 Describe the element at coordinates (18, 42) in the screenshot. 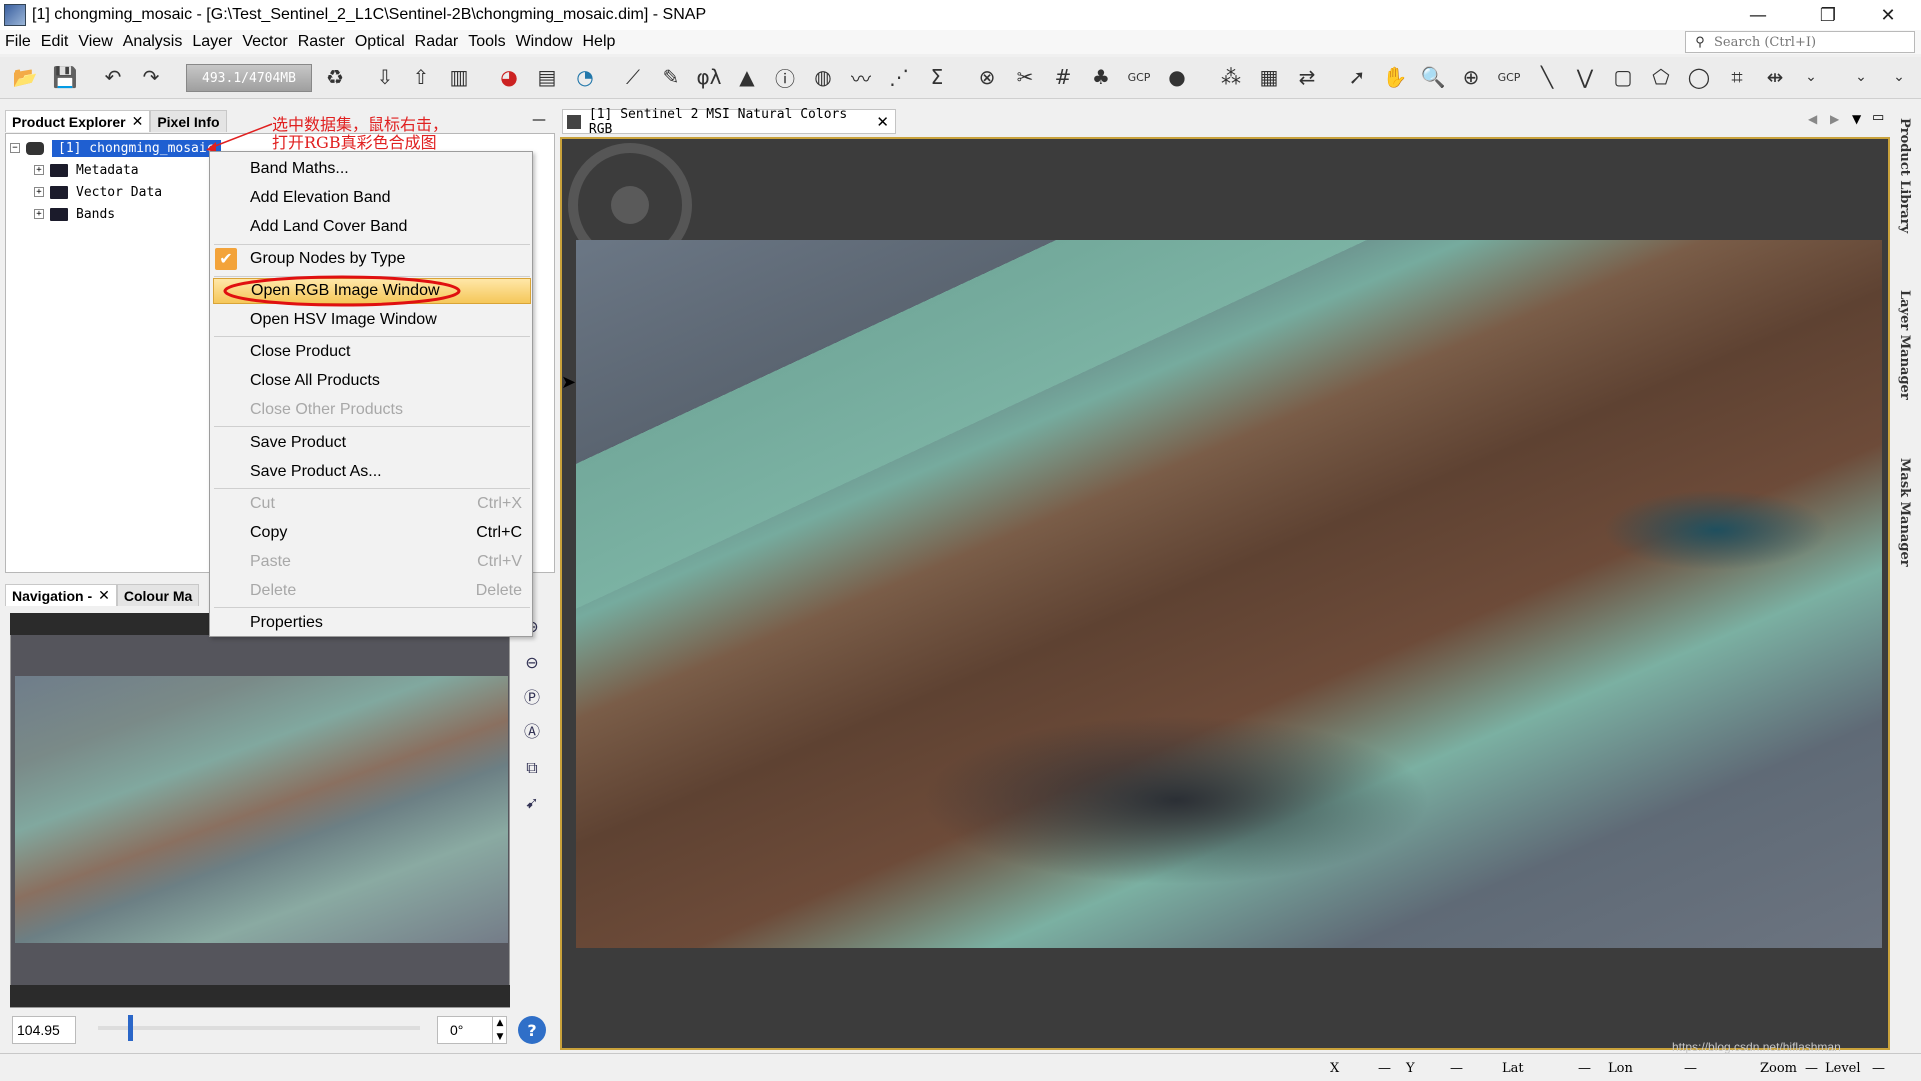

I see `menu-file: File` at that location.